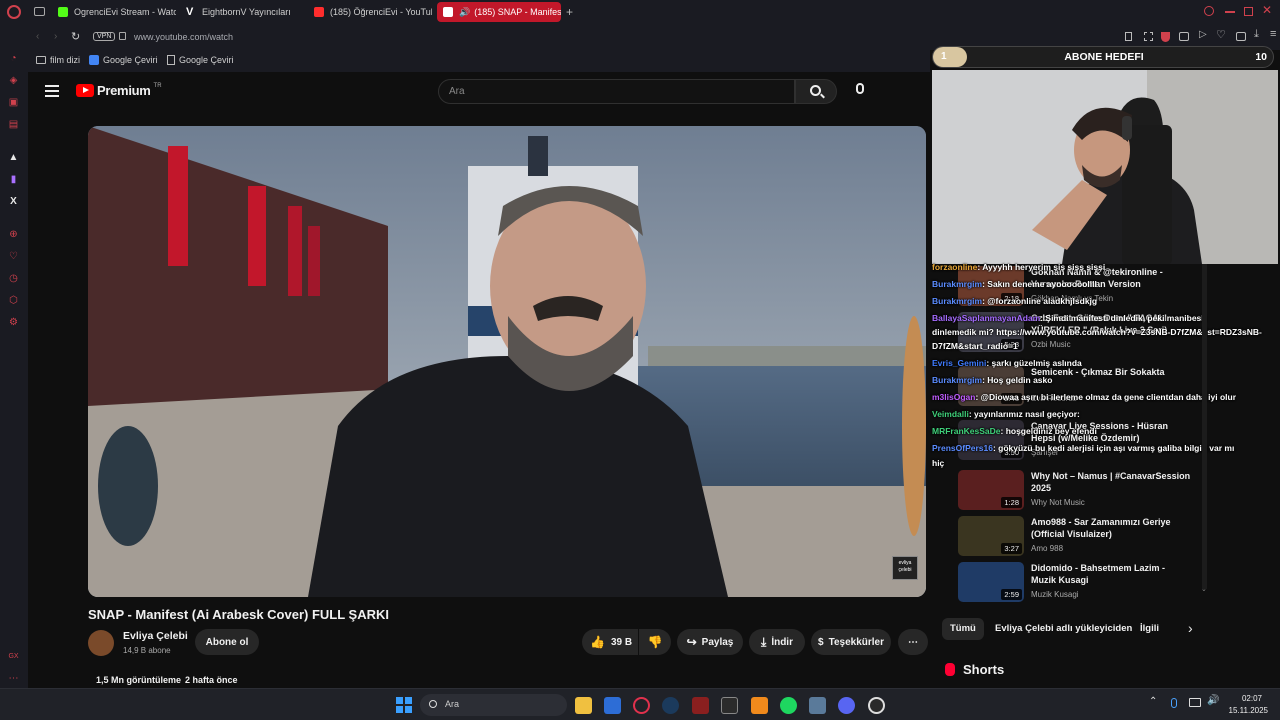 The width and height of the screenshot is (1280, 720). I want to click on bookmark-film-dizi: film dizi, so click(58, 60).